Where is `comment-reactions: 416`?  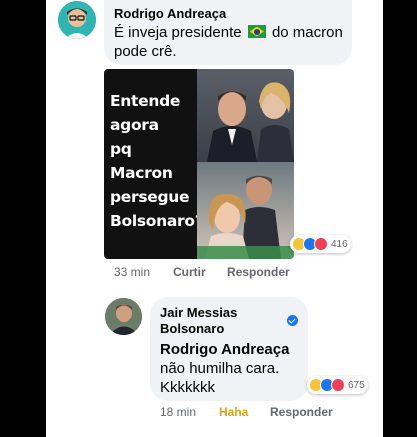 comment-reactions: 416 is located at coordinates (320, 244).